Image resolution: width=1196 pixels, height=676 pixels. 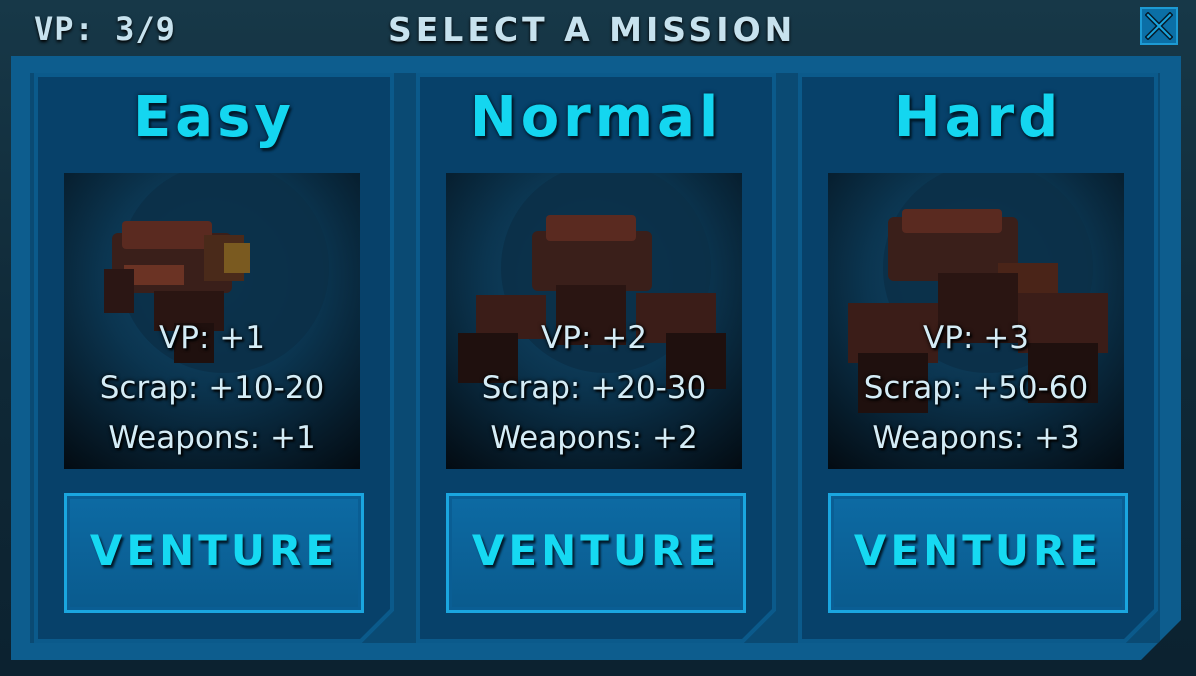 I want to click on scrap-reward: Scrap: +50-60, so click(x=976, y=388).